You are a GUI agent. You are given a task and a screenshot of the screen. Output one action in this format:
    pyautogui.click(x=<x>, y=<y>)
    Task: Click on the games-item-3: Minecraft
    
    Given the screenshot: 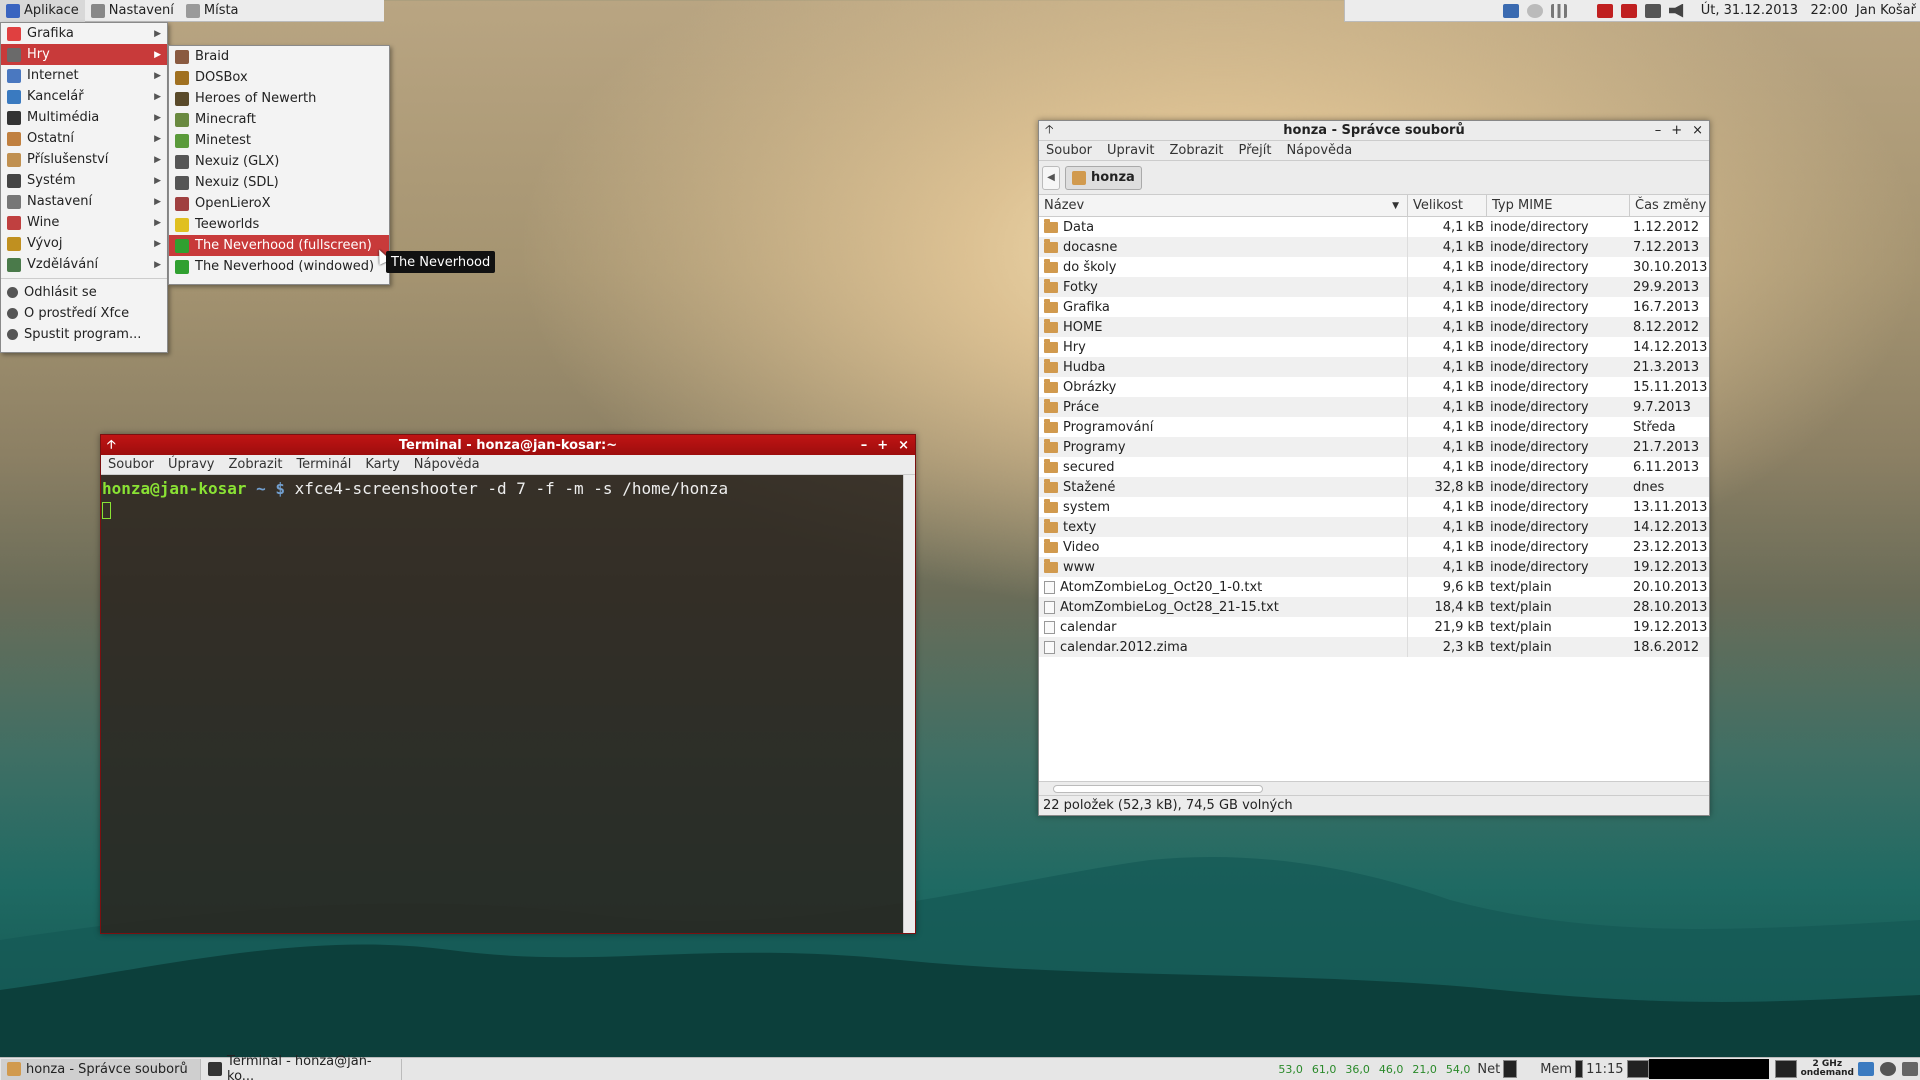 What is the action you would take?
    pyautogui.click(x=279, y=119)
    